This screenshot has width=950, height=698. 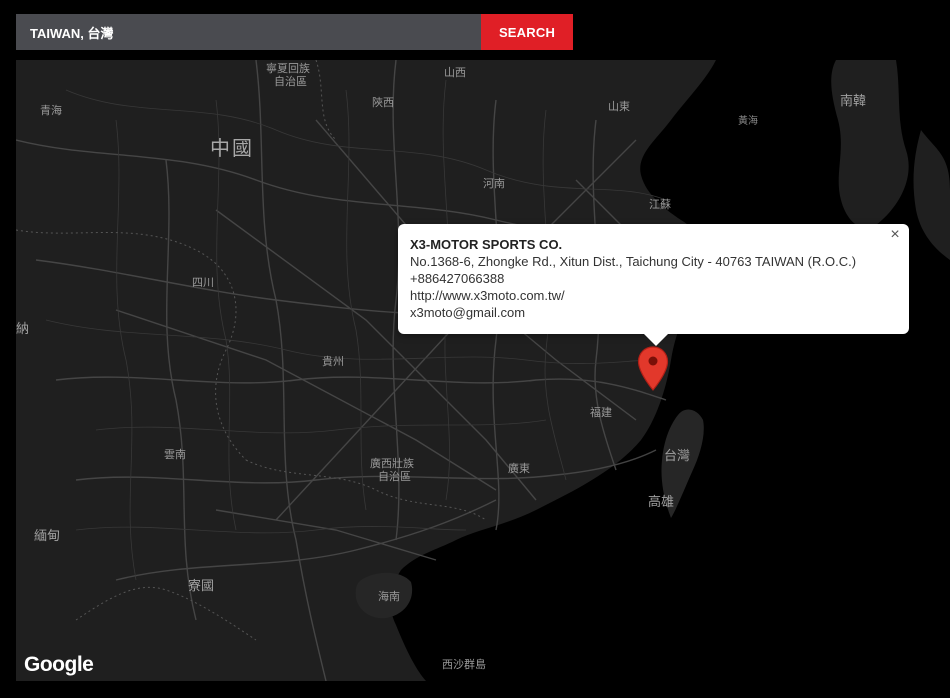 What do you see at coordinates (853, 101) in the screenshot?
I see `map-label-south-korea: 南韓` at bounding box center [853, 101].